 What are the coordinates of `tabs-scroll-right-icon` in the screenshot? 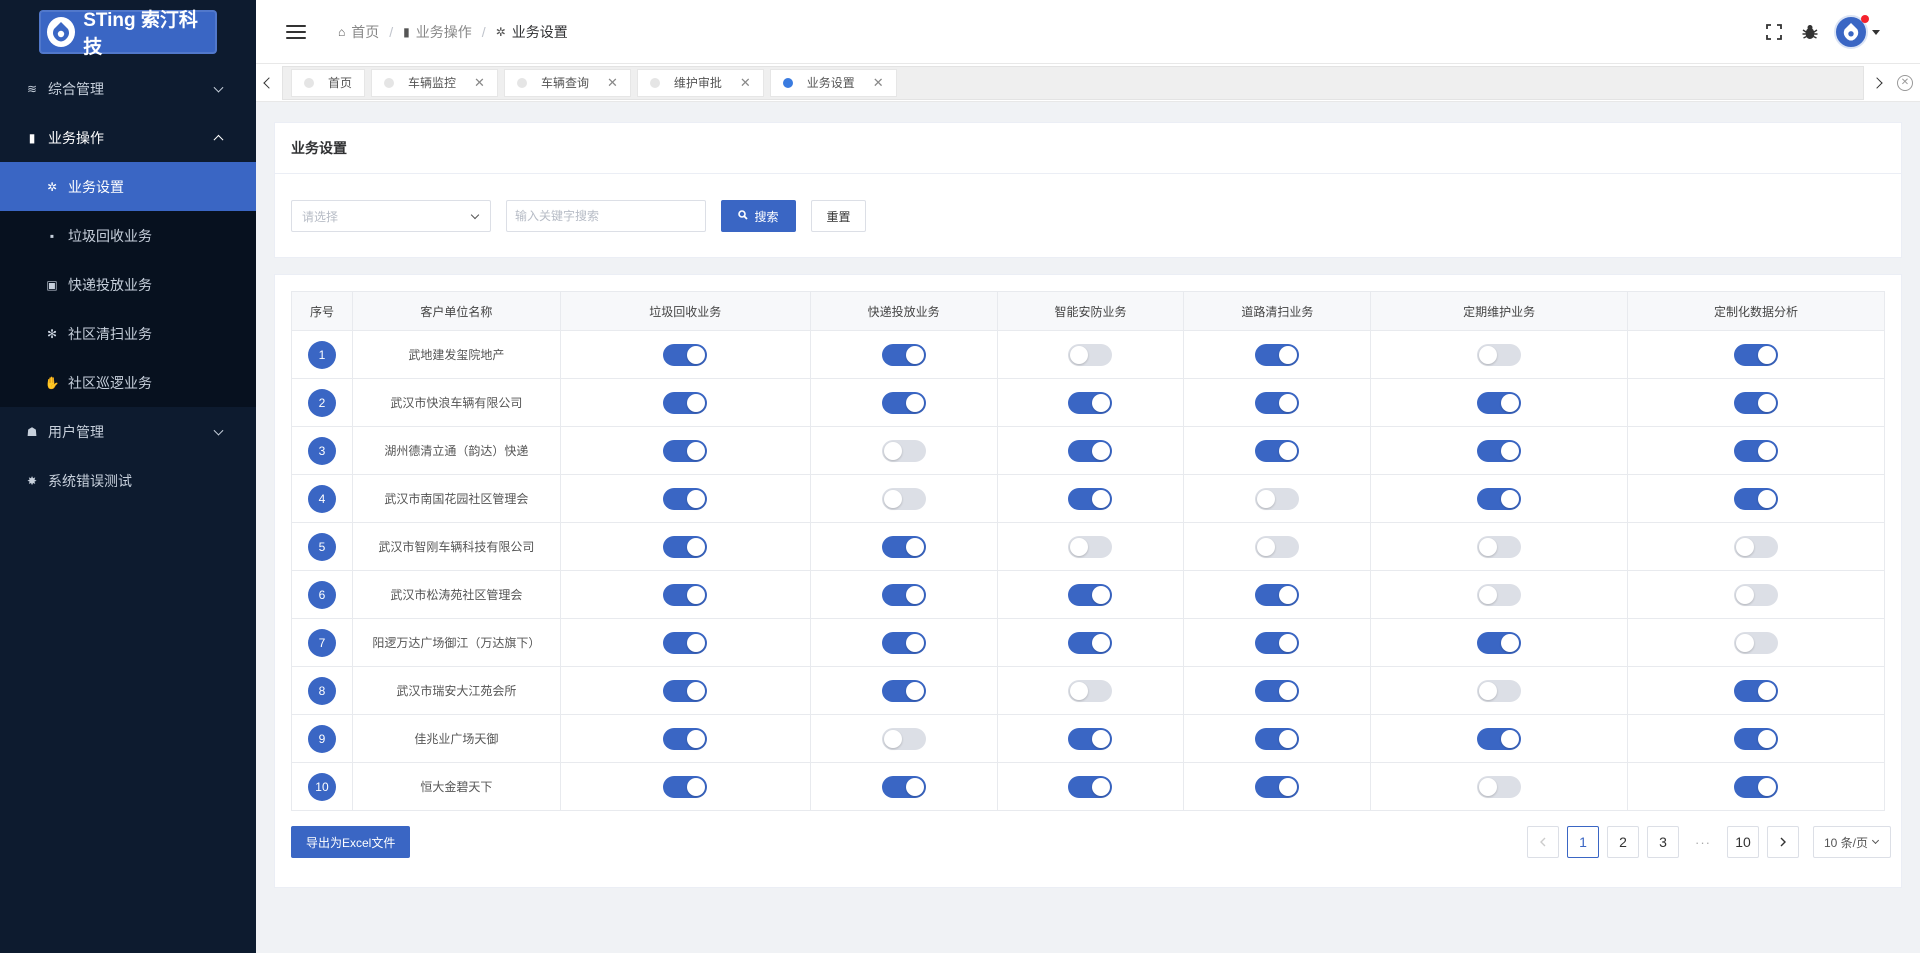 It's located at (1877, 83).